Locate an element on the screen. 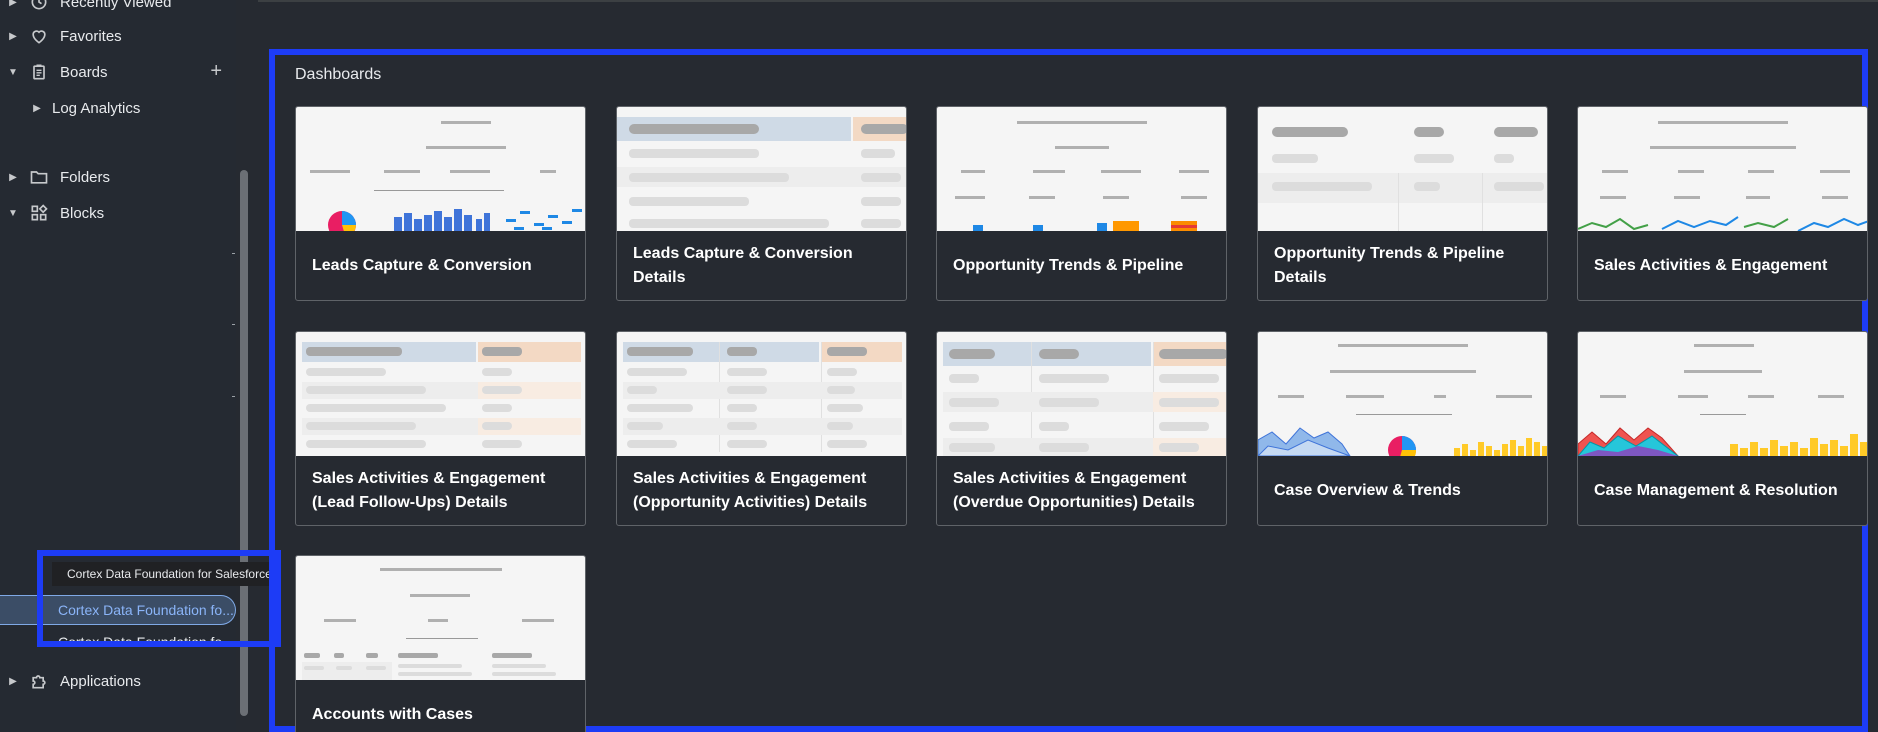  add-board-icon: + is located at coordinates (216, 71).